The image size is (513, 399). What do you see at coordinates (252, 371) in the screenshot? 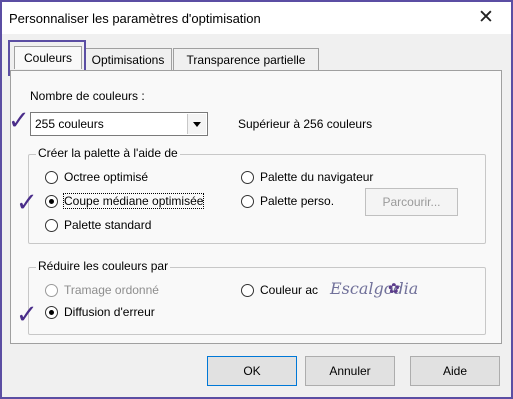
I see `ok-button: OK` at bounding box center [252, 371].